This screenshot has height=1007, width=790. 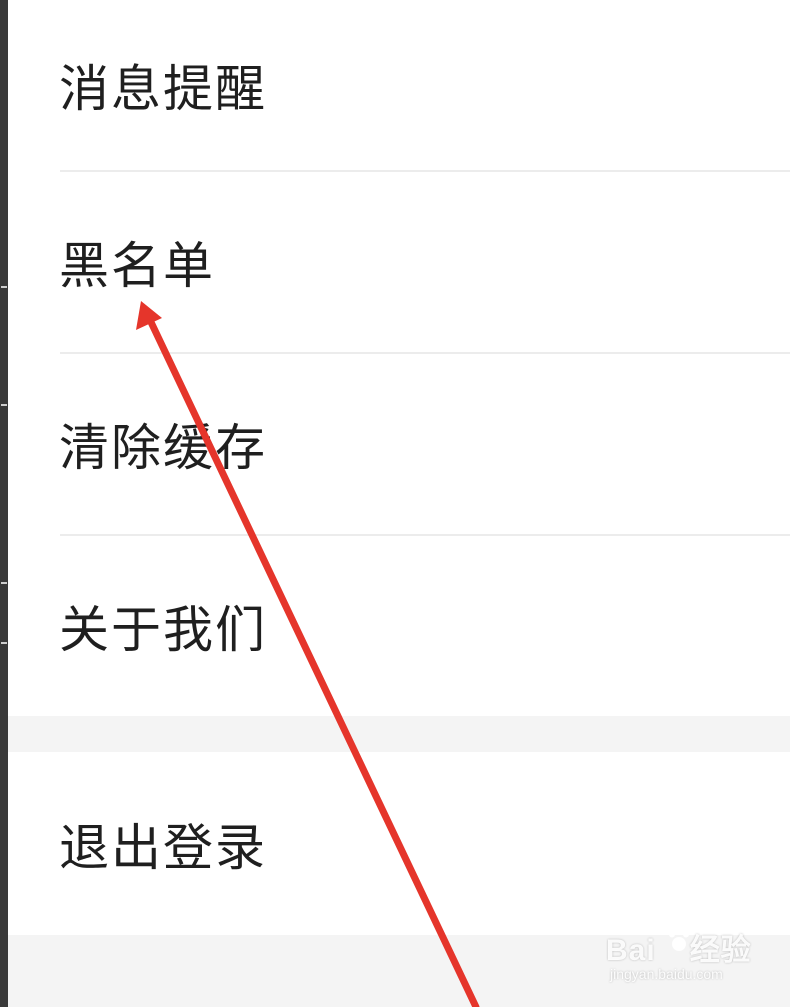 What do you see at coordinates (681, 958) in the screenshot?
I see `baidu-jingyan-watermark: Bai 经验 jingyan.baidu.com` at bounding box center [681, 958].